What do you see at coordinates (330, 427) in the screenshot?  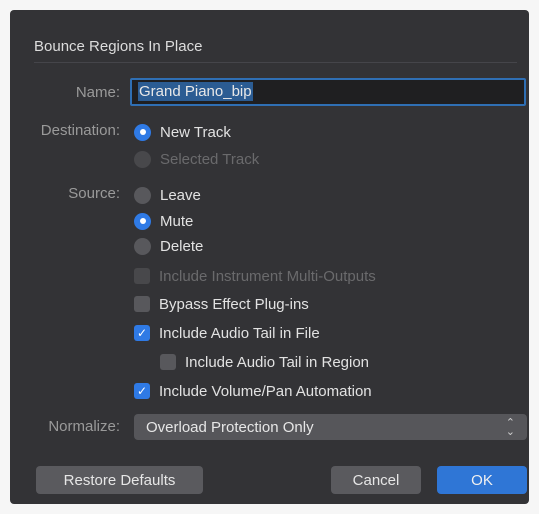 I see `normalize-select: Overload Protection Only ⌃ ⌄` at bounding box center [330, 427].